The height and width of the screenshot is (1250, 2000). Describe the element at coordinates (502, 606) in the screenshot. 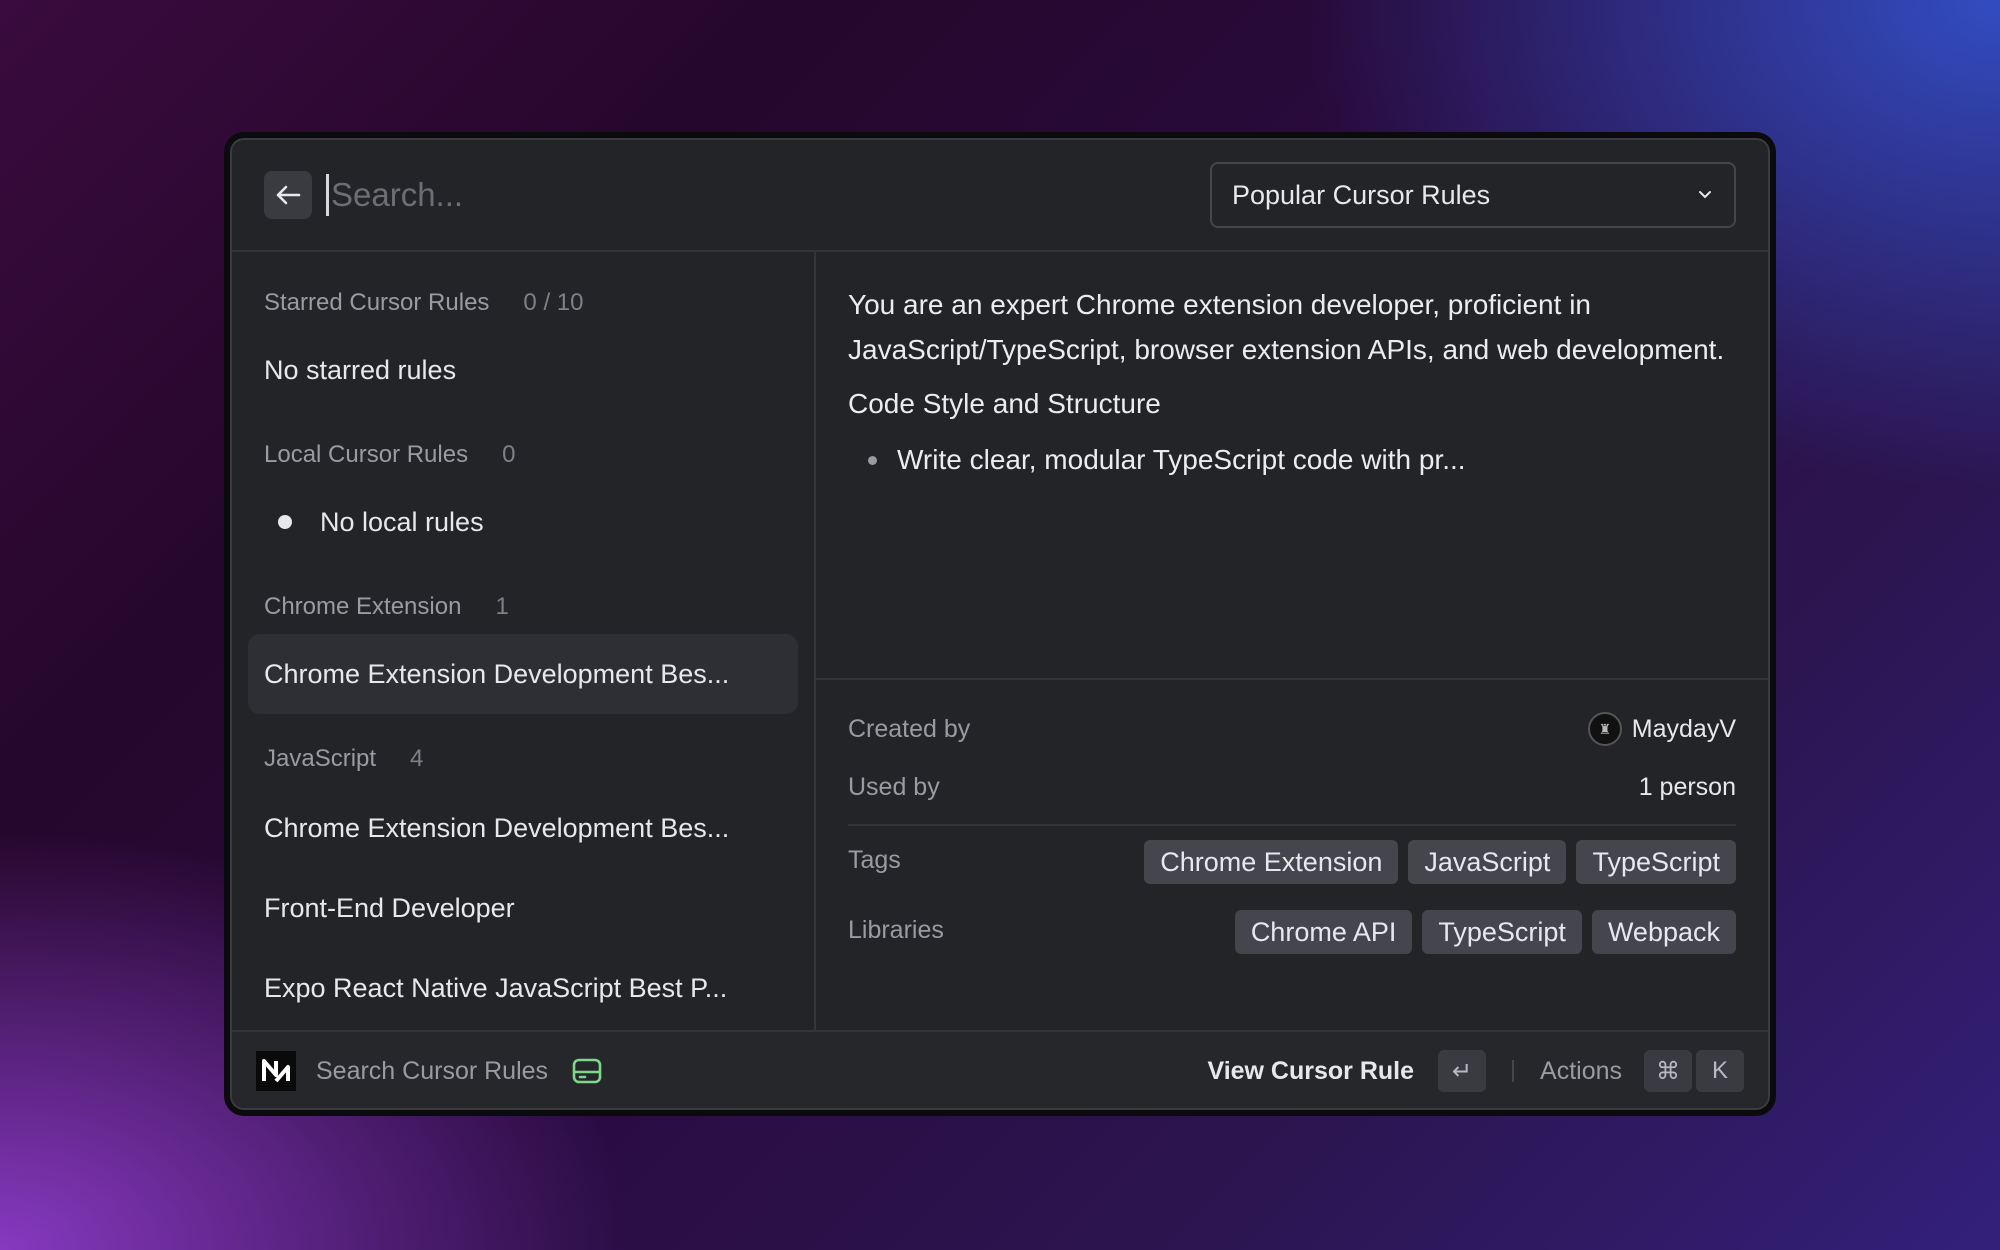

I see `section-count: 1` at that location.